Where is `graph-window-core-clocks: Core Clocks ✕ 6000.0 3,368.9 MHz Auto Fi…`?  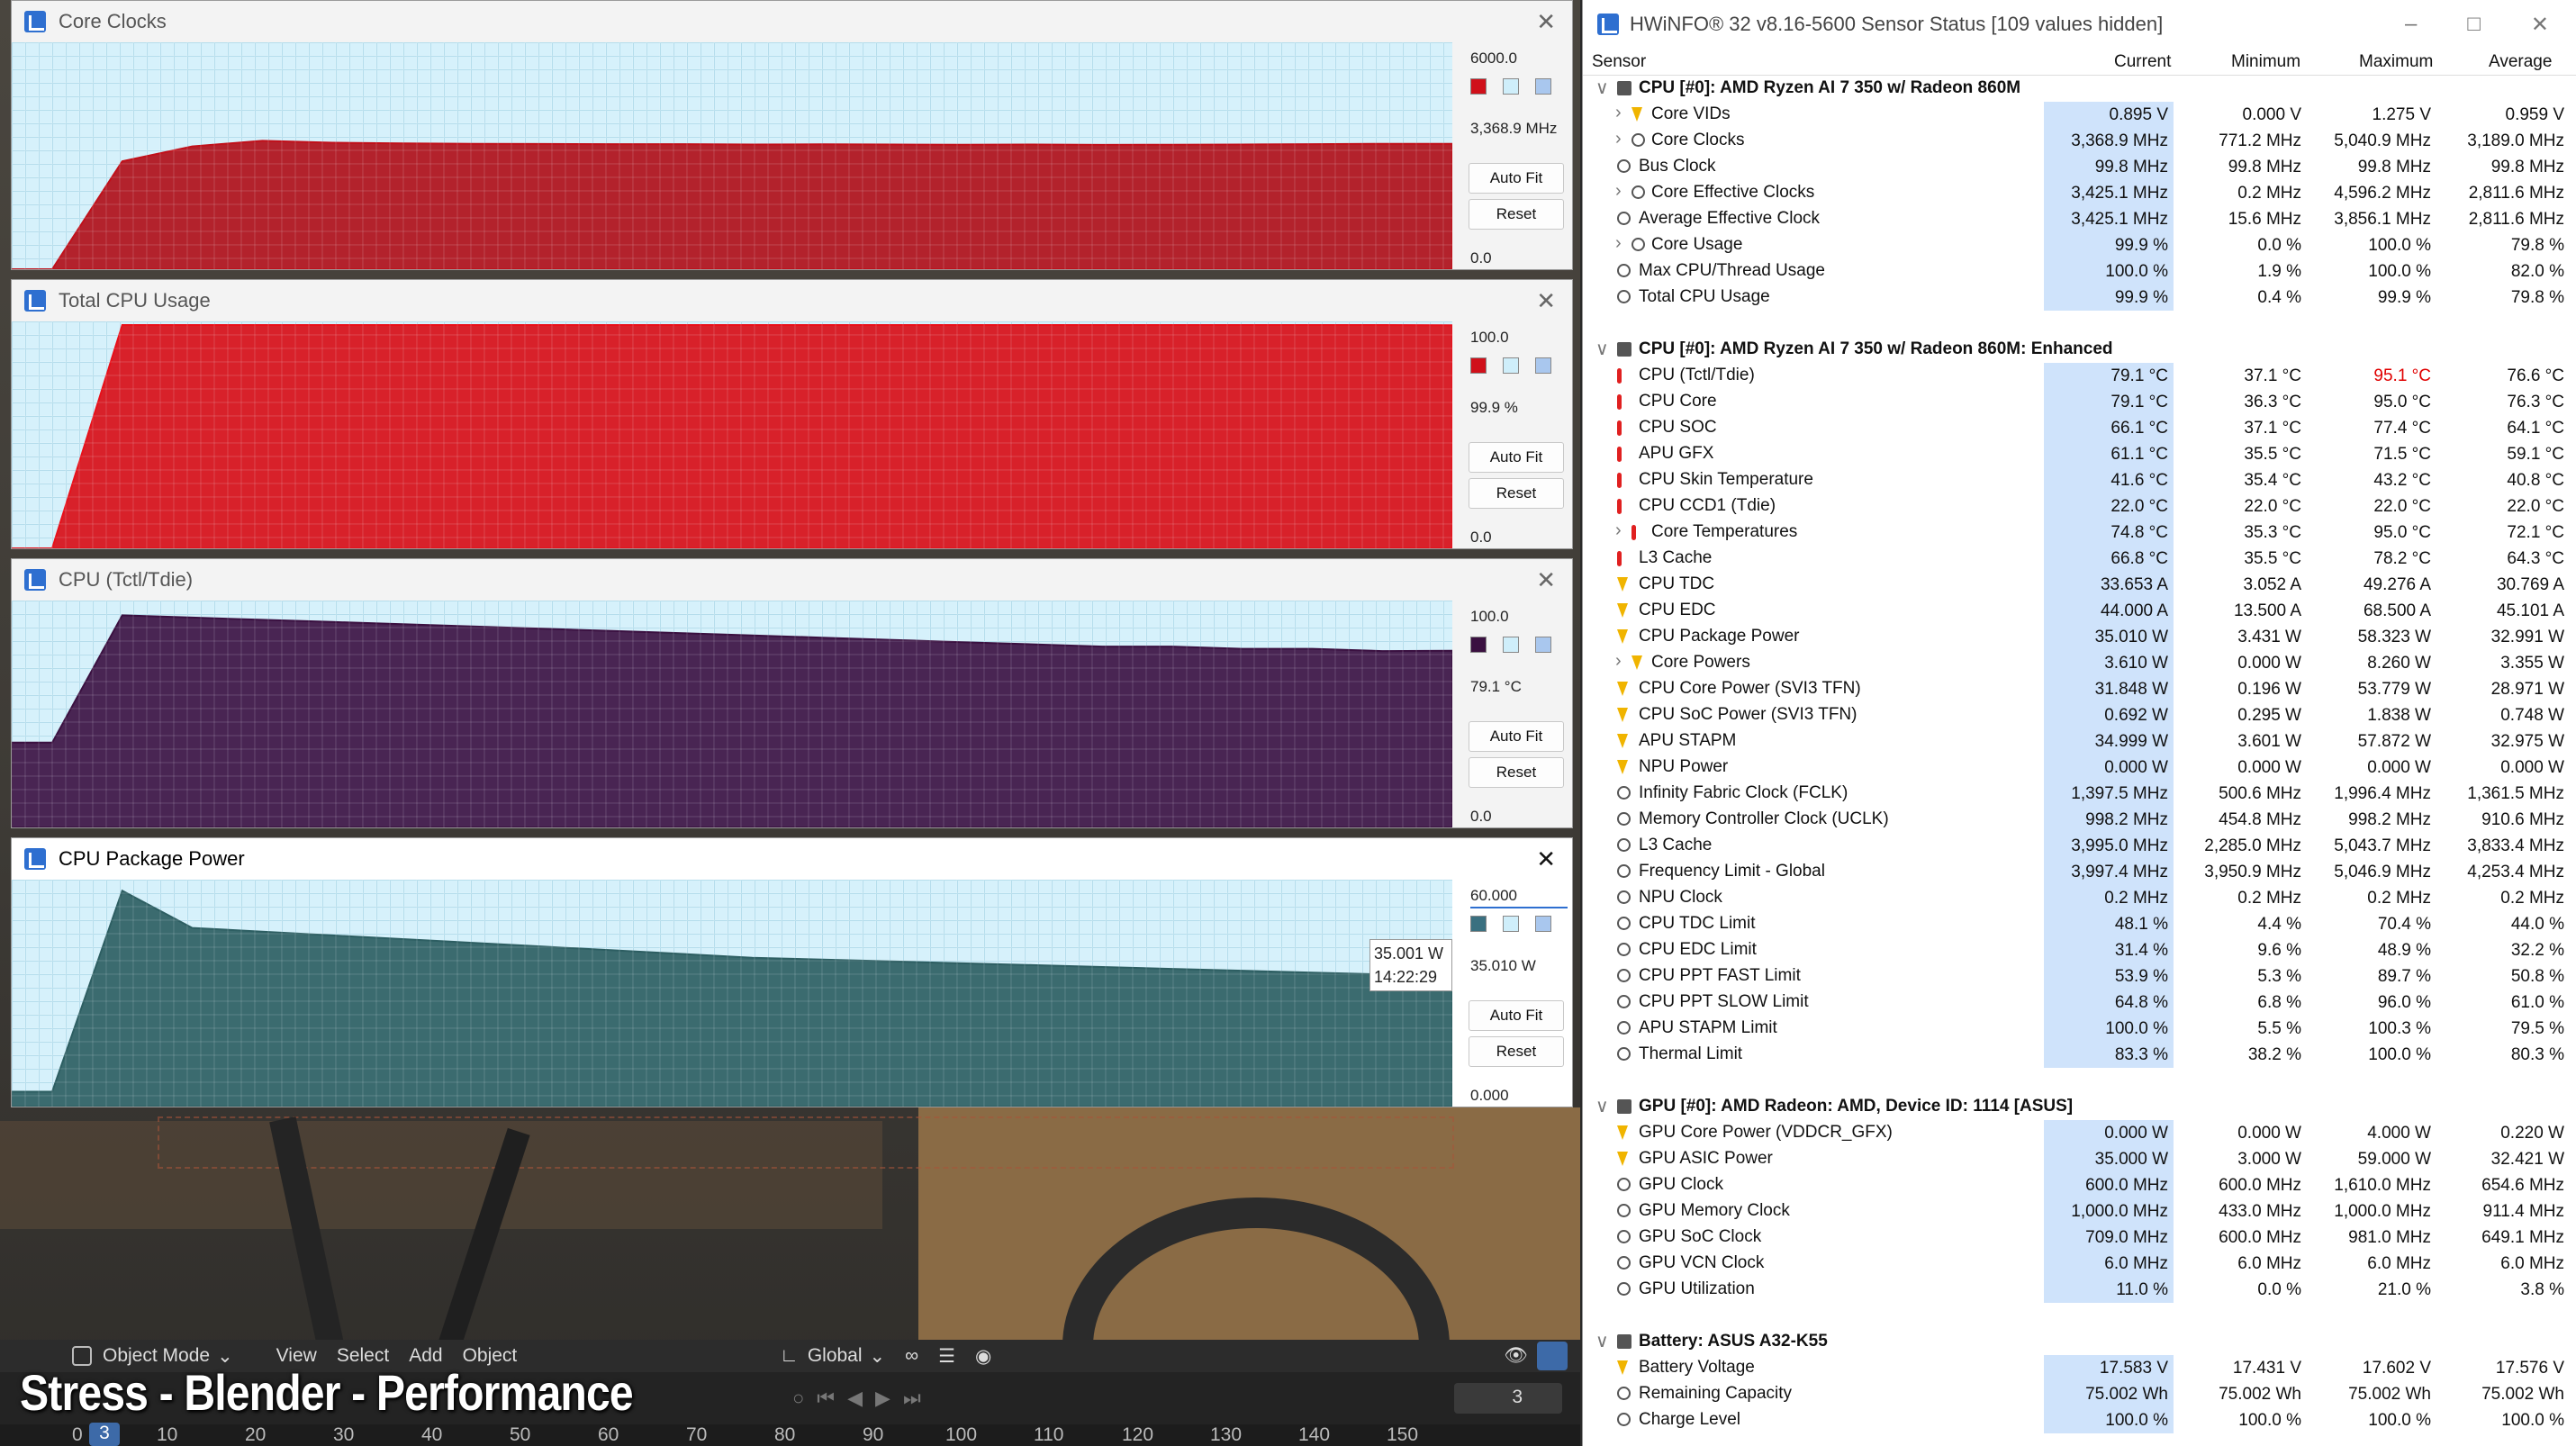 graph-window-core-clocks: Core Clocks ✕ 6000.0 3,368.9 MHz Auto Fi… is located at coordinates (792, 135).